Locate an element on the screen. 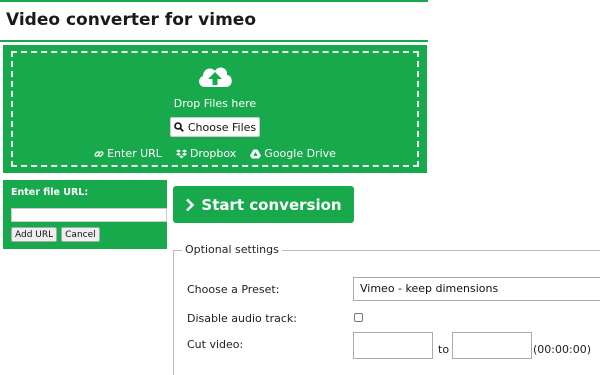 The width and height of the screenshot is (600, 375). cut-to-input is located at coordinates (492, 345).